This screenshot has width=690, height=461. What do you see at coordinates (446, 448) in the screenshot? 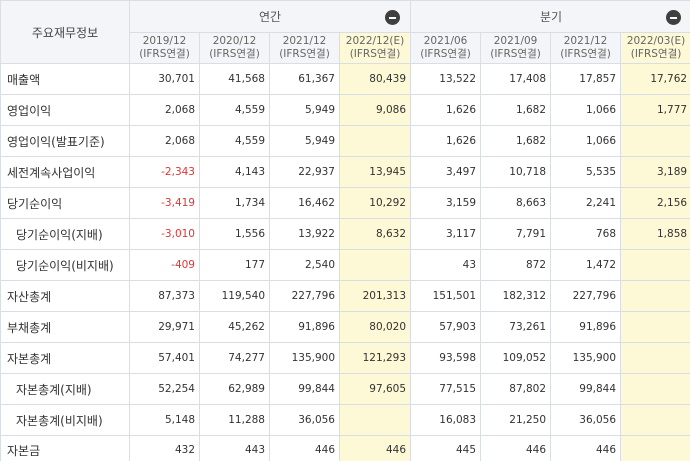
I see `table-cell: 445` at bounding box center [446, 448].